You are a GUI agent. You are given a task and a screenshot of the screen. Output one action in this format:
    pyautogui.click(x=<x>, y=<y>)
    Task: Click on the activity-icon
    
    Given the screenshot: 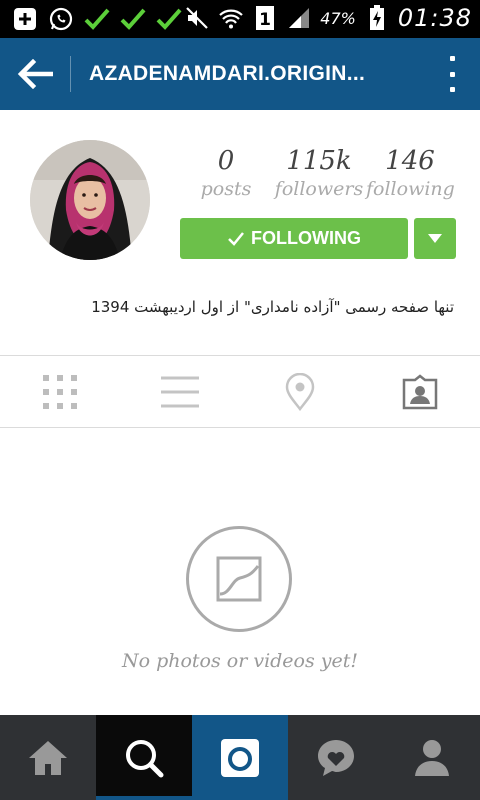 What is the action you would take?
    pyautogui.click(x=336, y=757)
    